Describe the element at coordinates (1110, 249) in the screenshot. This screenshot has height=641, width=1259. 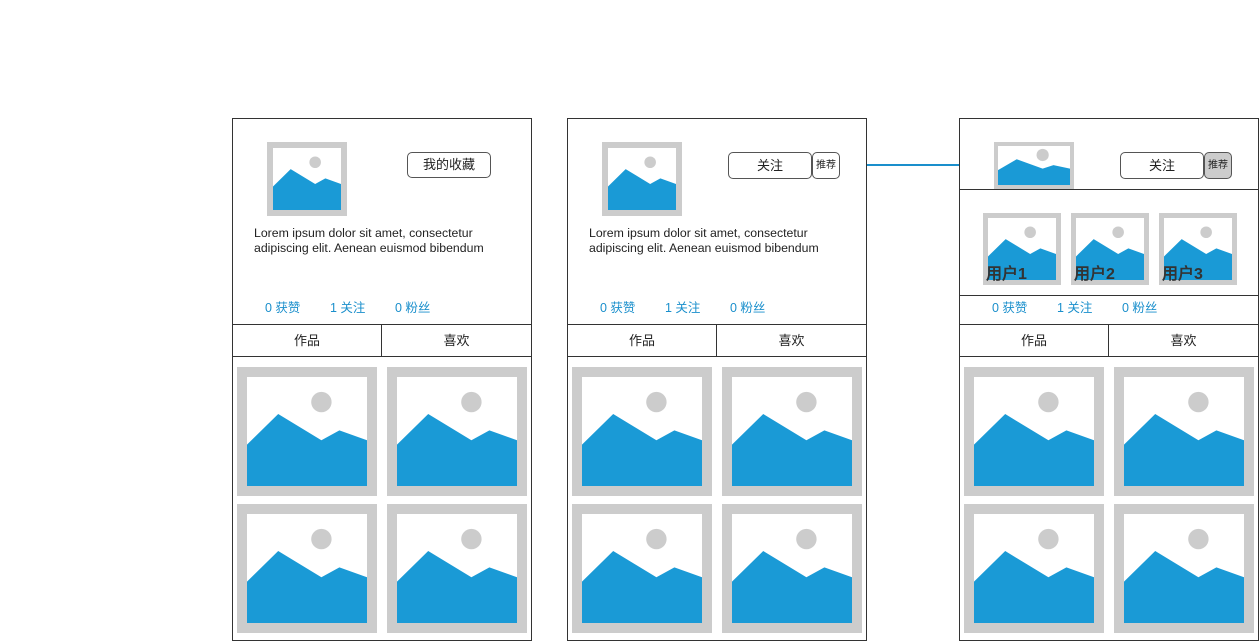
I see `recommended-user-card: 用户2` at that location.